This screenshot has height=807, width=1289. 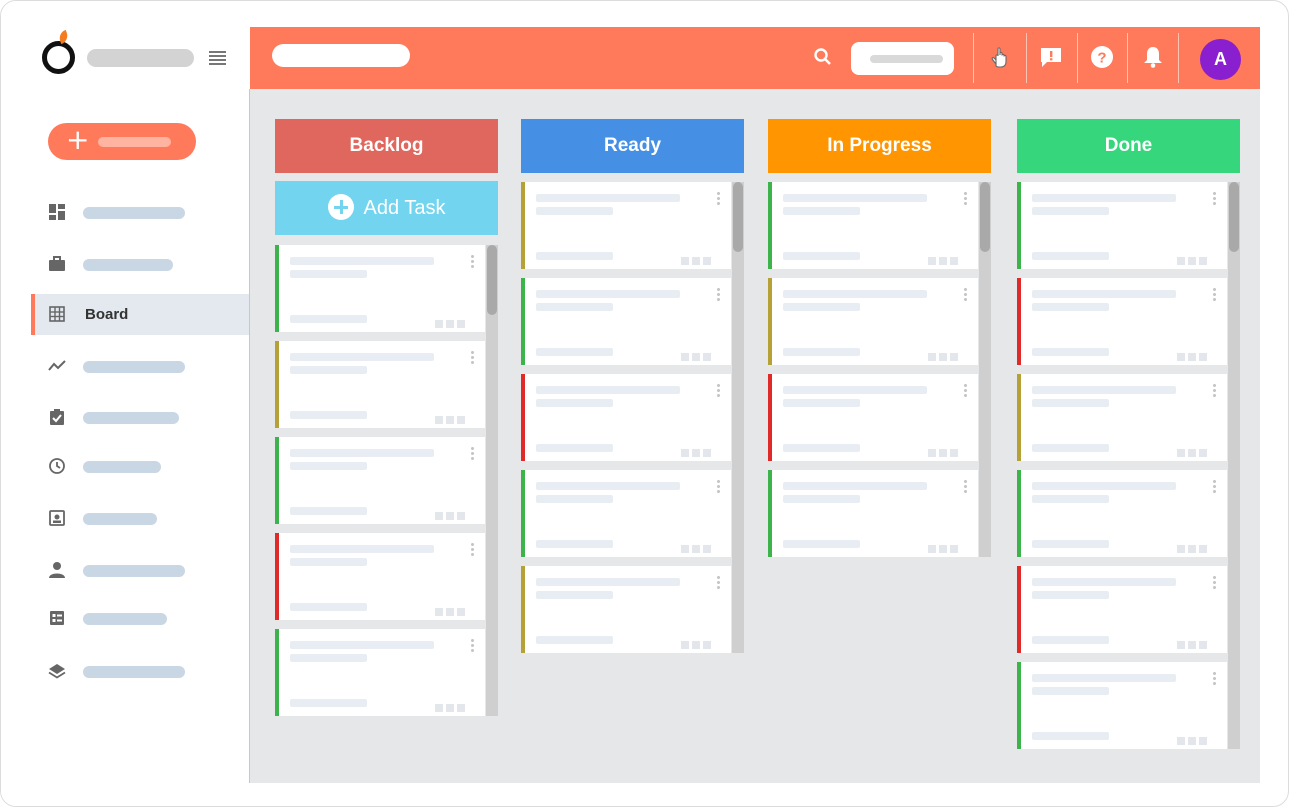 I want to click on brand-logo, so click(x=59, y=53).